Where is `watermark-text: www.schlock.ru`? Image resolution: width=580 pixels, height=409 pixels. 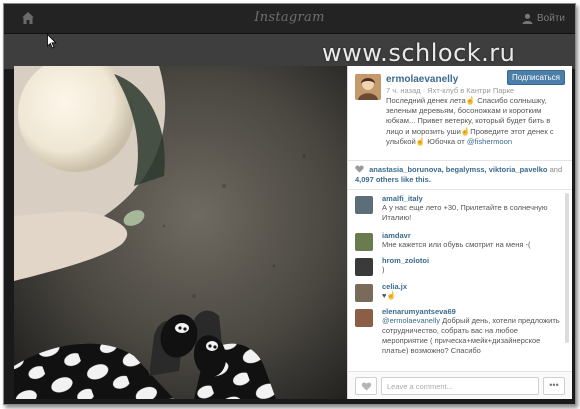 watermark-text: www.schlock.ru is located at coordinates (419, 53).